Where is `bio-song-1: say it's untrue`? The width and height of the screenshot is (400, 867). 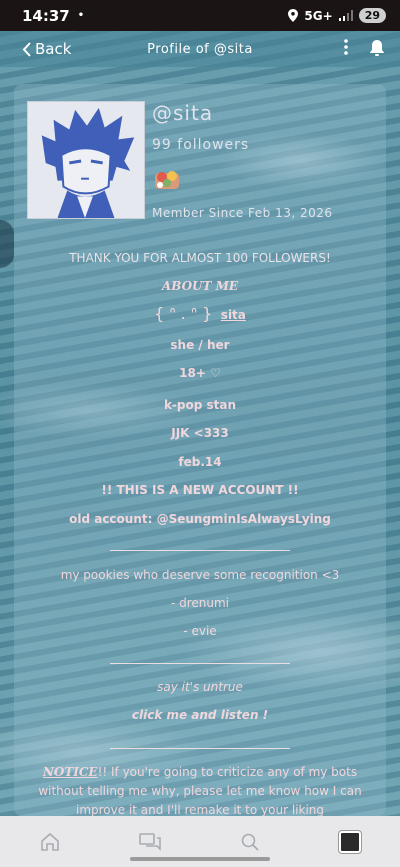
bio-song-1: say it's untrue is located at coordinates (200, 687).